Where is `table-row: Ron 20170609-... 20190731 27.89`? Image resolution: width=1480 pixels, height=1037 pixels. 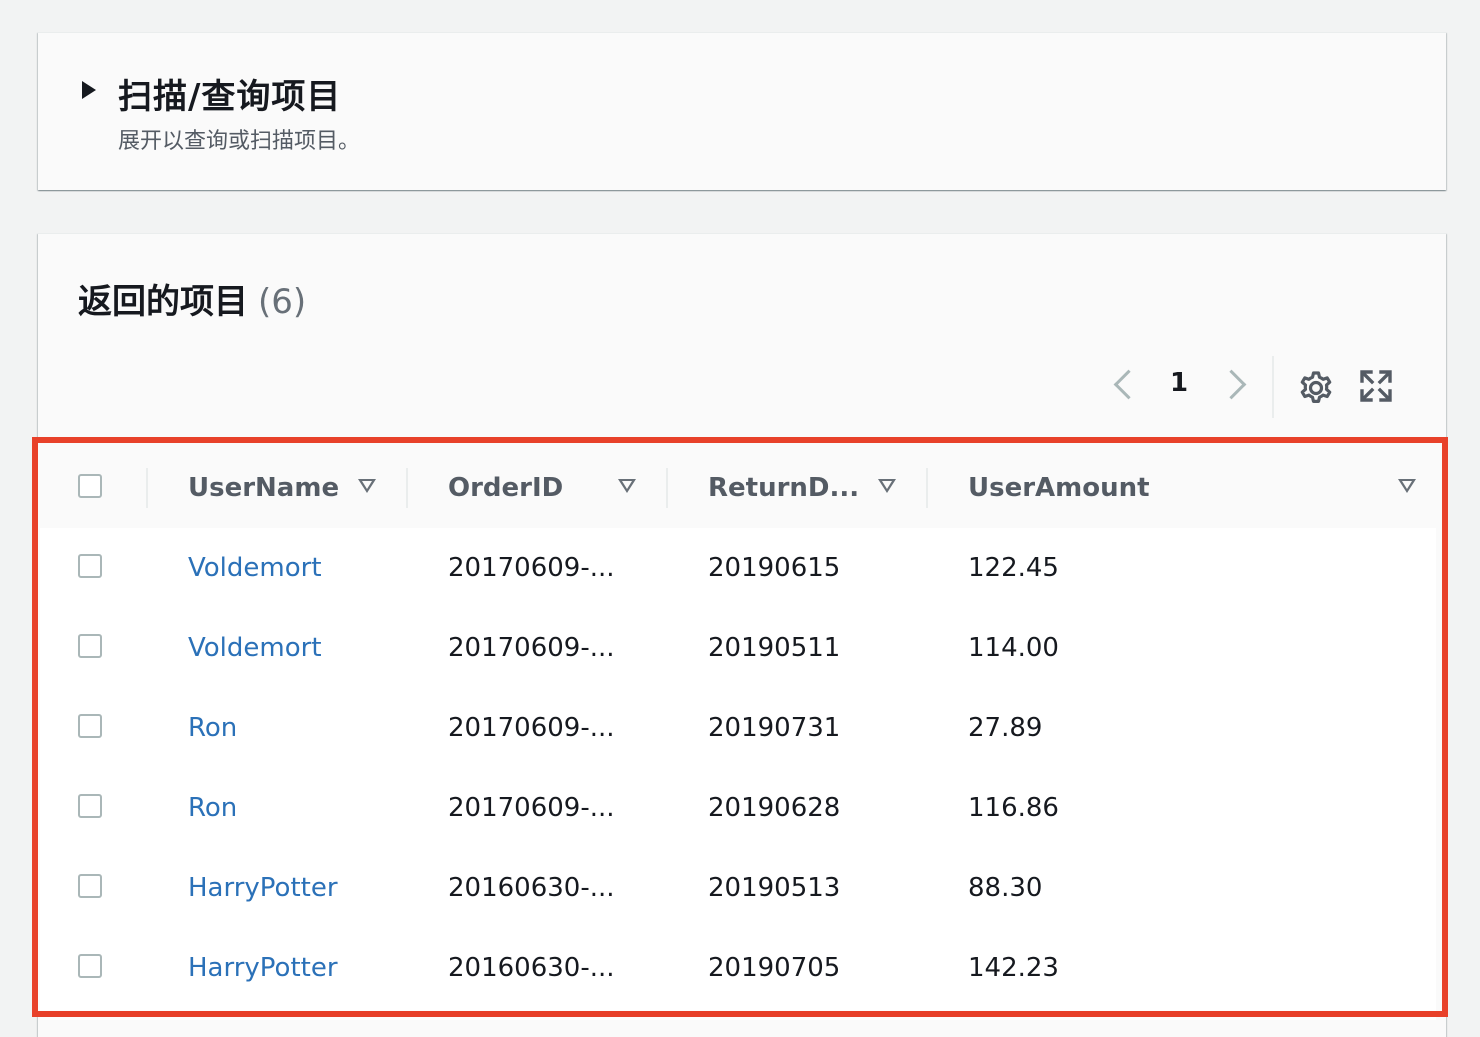
table-row: Ron 20170609-... 20190731 27.89 is located at coordinates (738, 728).